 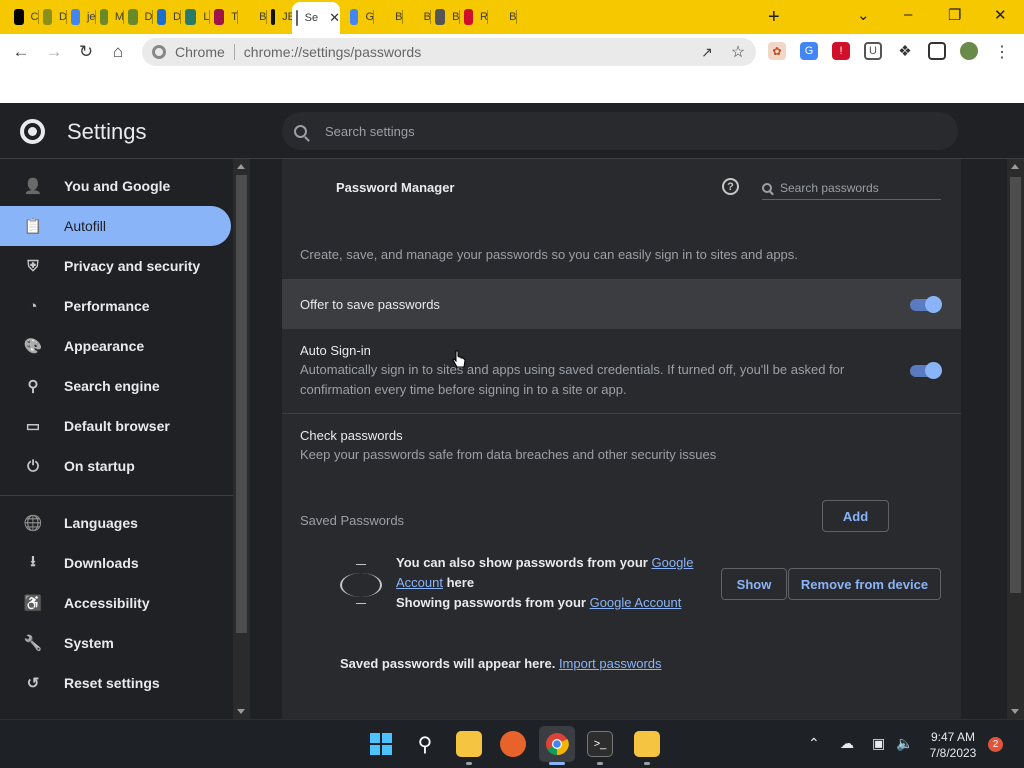 What do you see at coordinates (904, 743) in the screenshot?
I see `volume-icon: 🔈` at bounding box center [904, 743].